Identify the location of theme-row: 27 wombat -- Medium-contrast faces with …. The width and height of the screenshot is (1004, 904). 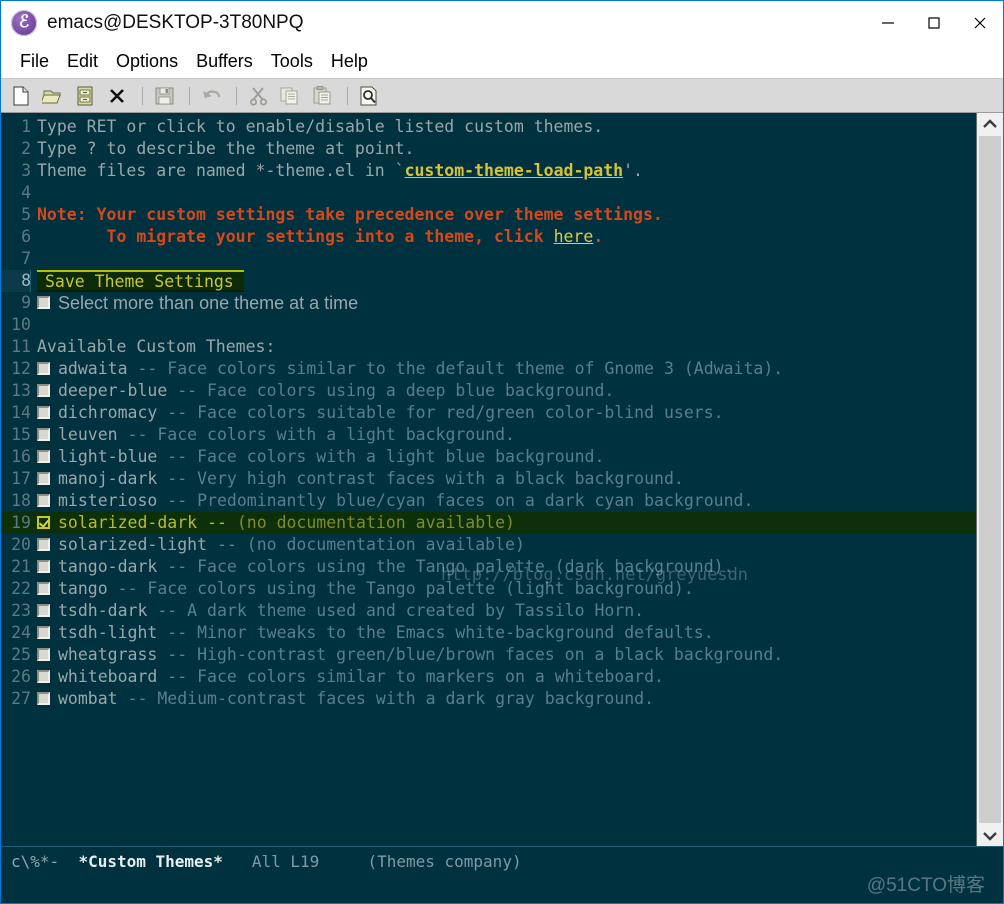
(488, 699).